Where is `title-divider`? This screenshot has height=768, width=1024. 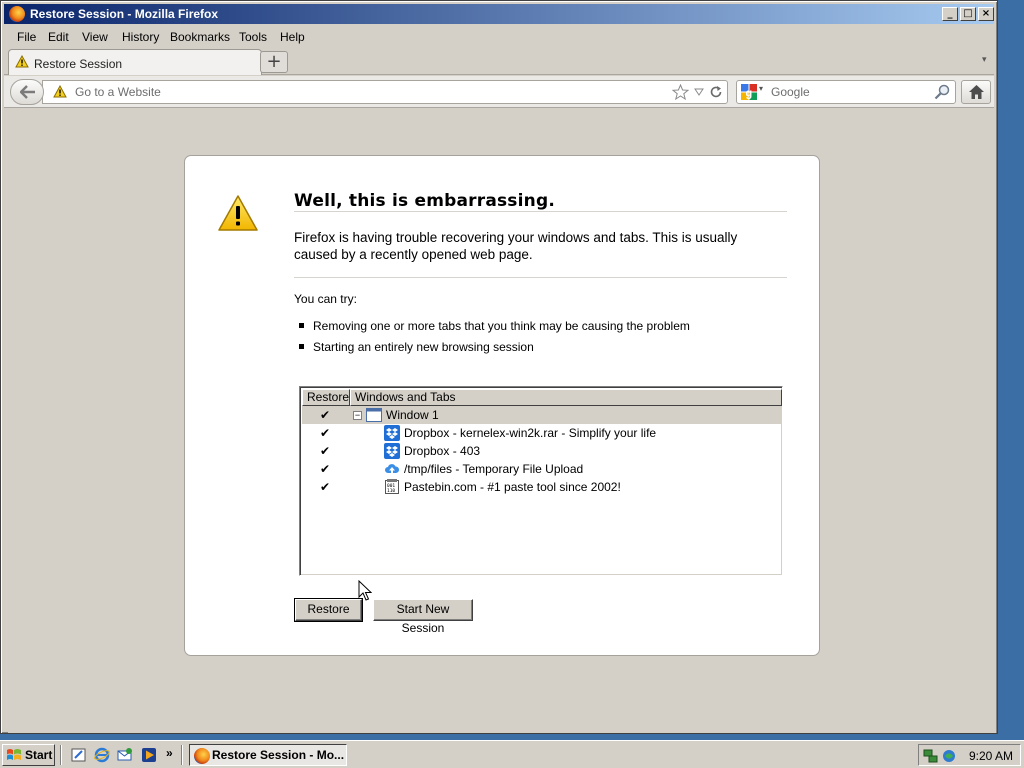 title-divider is located at coordinates (540, 211).